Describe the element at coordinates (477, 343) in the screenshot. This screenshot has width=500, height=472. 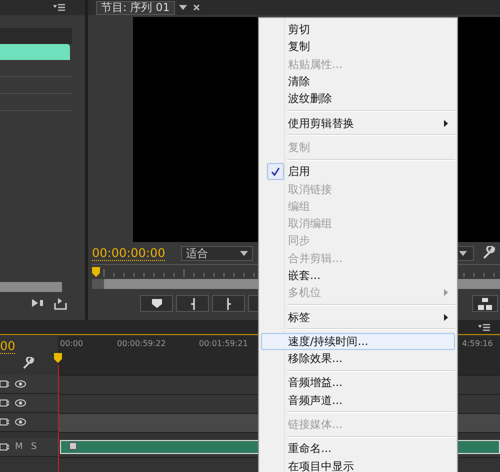
I see `ruler-label: 4:59:16` at that location.